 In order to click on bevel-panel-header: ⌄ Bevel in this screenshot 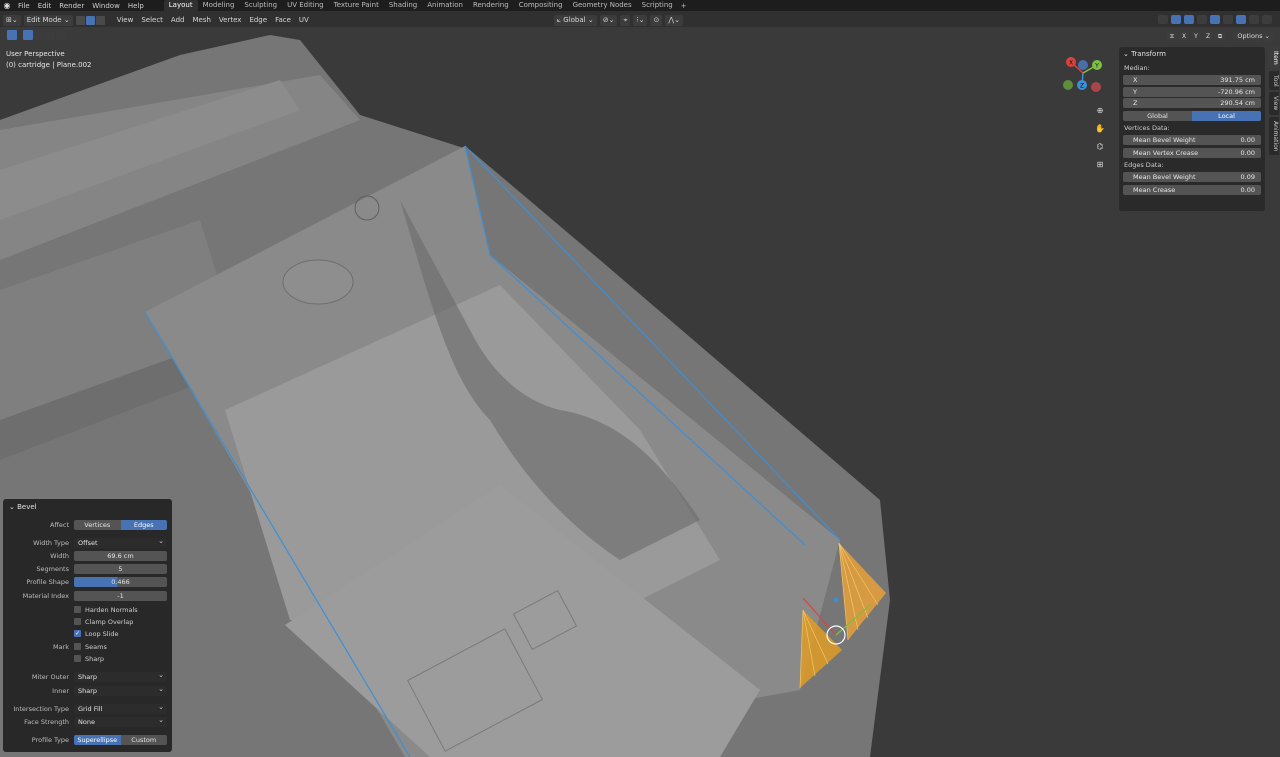, I will do `click(23, 507)`.